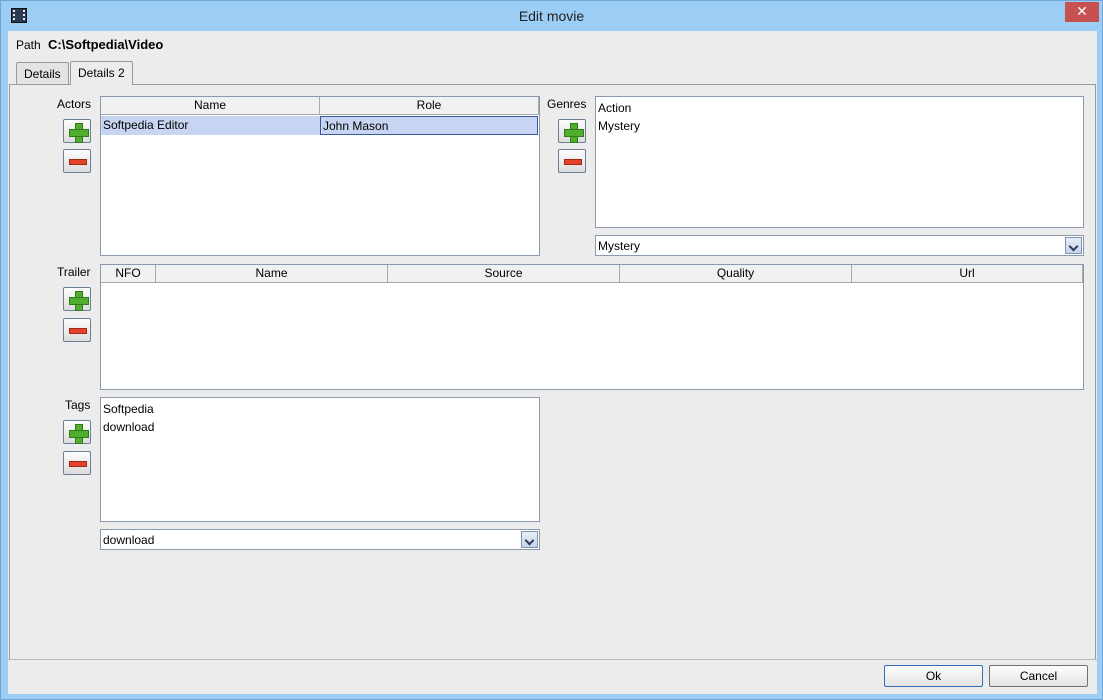 The width and height of the screenshot is (1103, 700). I want to click on title-bar: Edit movie ✕, so click(551, 16).